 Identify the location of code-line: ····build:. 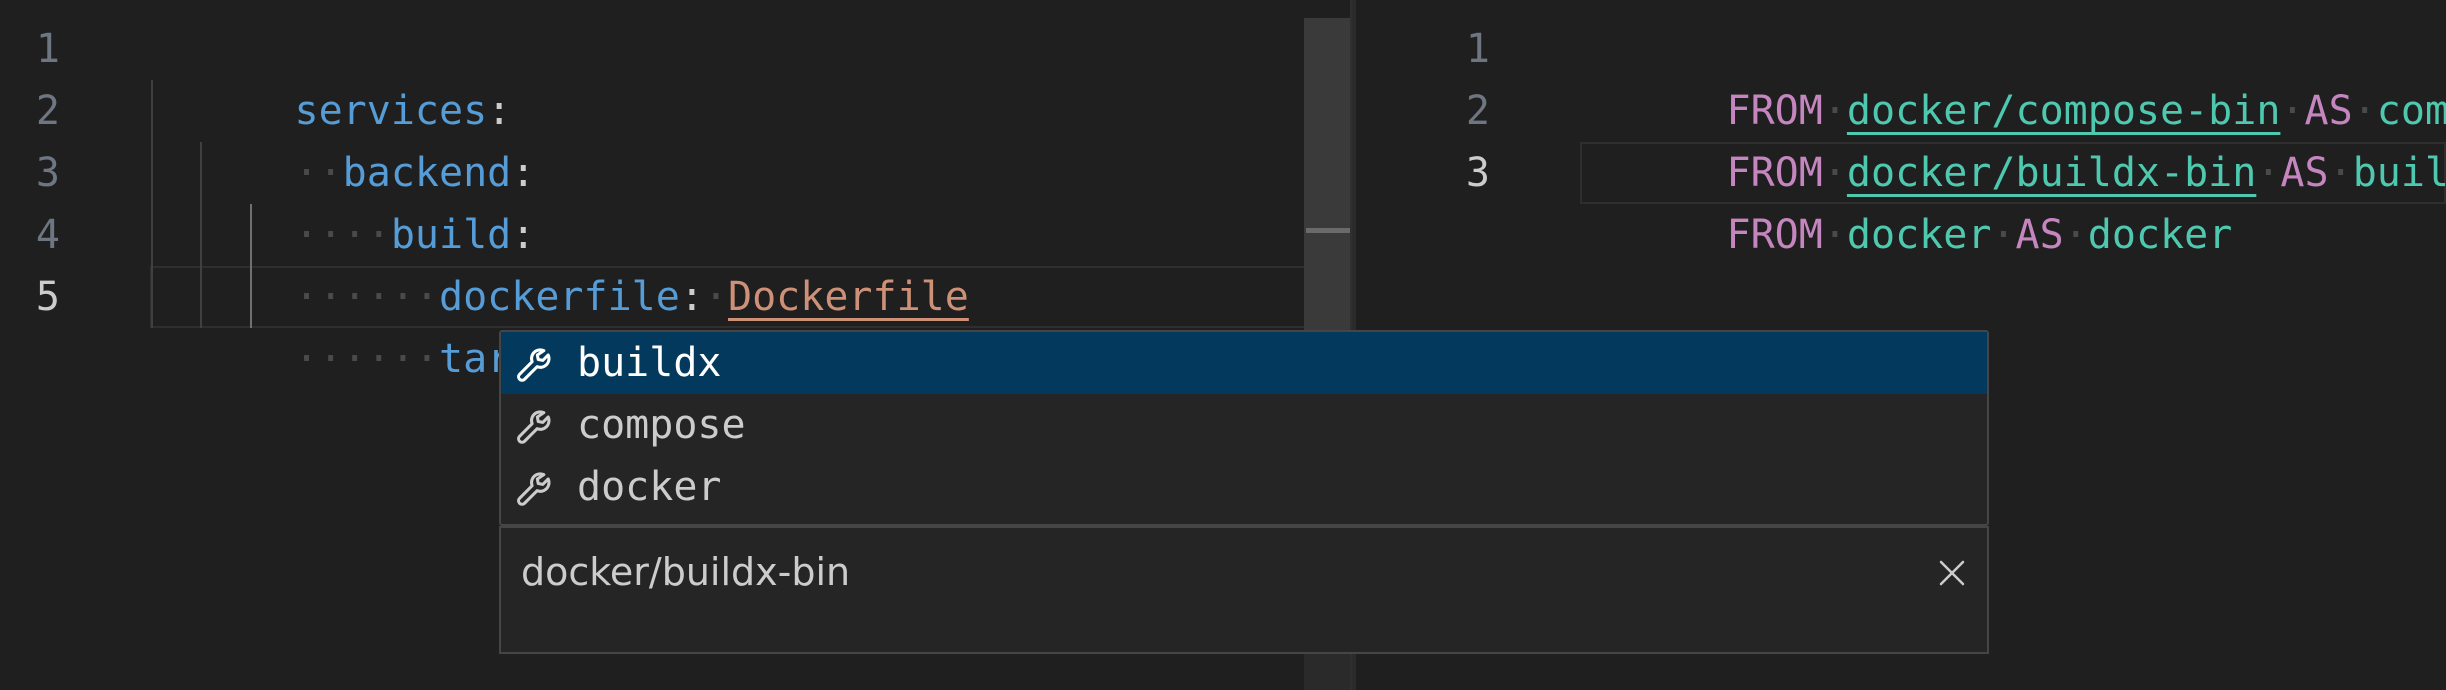
(343, 200).